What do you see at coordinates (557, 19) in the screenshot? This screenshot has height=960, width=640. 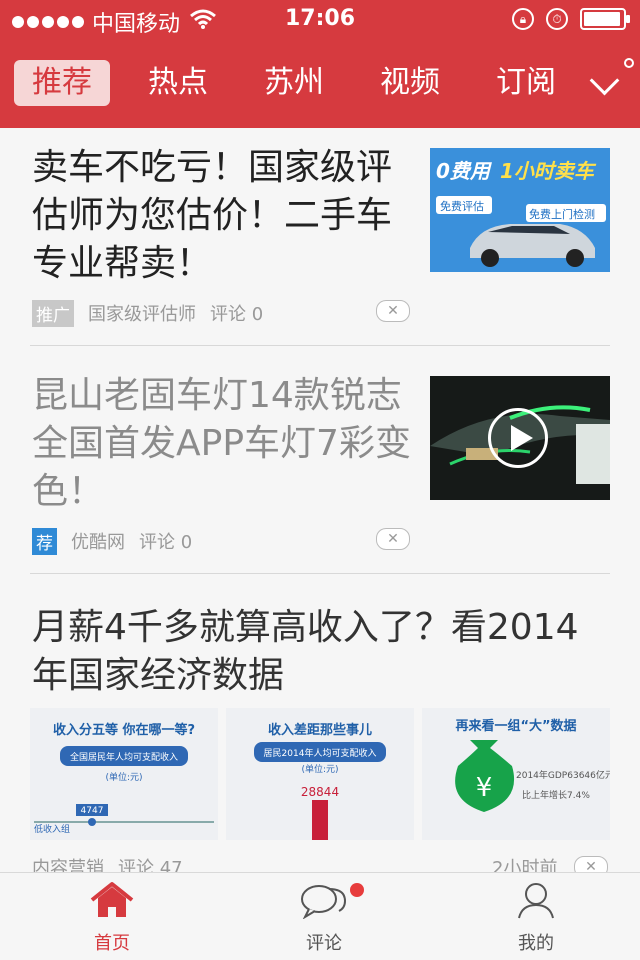 I see `alarm-icon: ⏱︎` at bounding box center [557, 19].